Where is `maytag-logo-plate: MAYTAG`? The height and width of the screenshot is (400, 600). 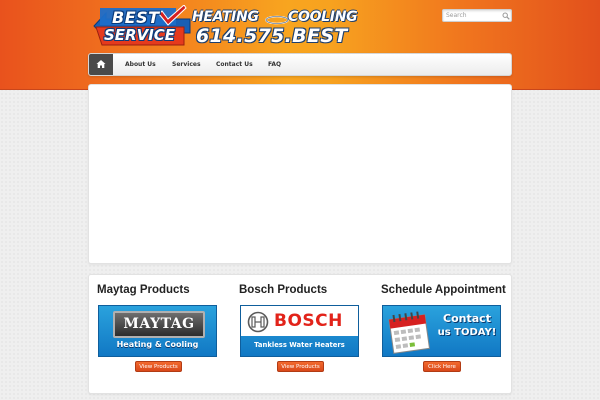
maytag-logo-plate: MAYTAG is located at coordinates (159, 324).